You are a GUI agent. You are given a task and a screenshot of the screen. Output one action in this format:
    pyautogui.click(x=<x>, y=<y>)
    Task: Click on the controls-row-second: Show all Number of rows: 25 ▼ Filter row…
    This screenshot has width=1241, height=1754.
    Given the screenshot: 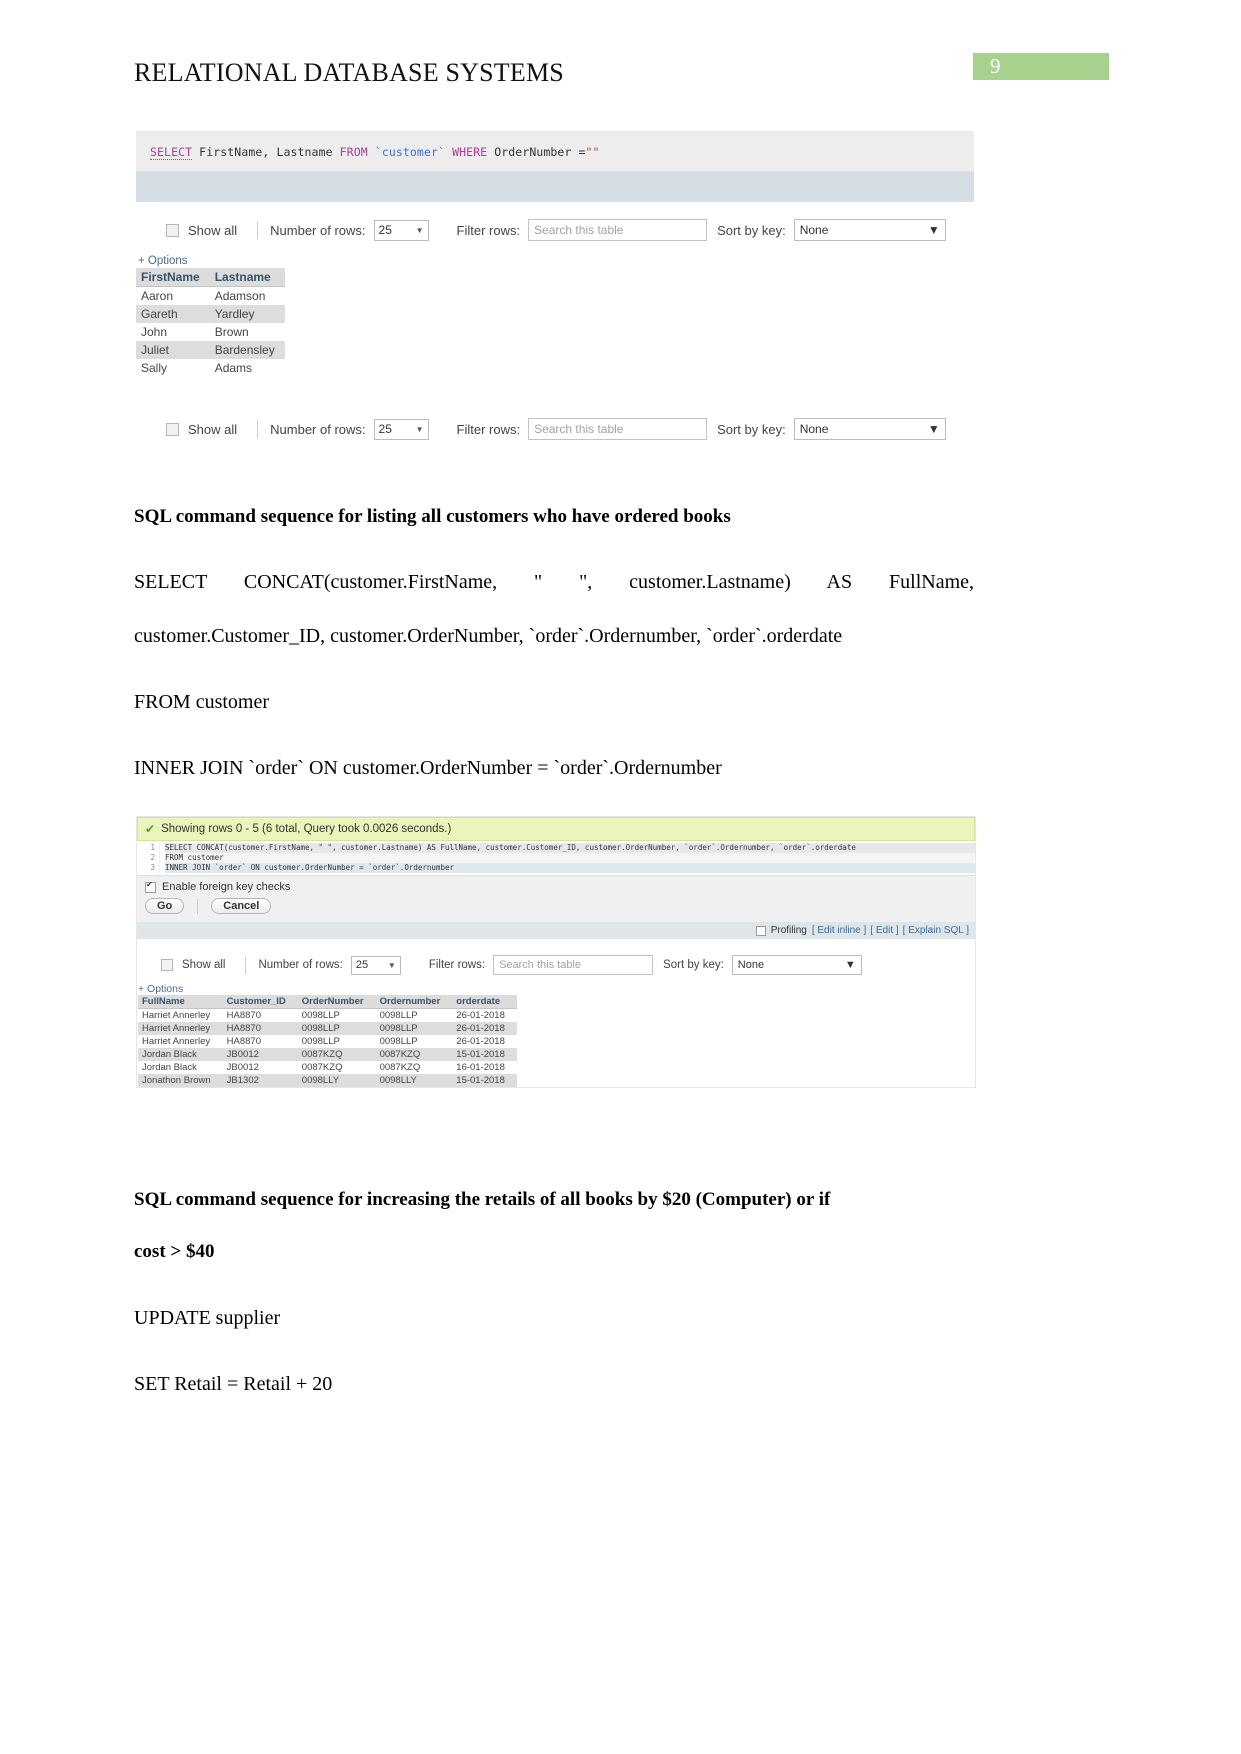 What is the action you would take?
    pyautogui.click(x=556, y=964)
    